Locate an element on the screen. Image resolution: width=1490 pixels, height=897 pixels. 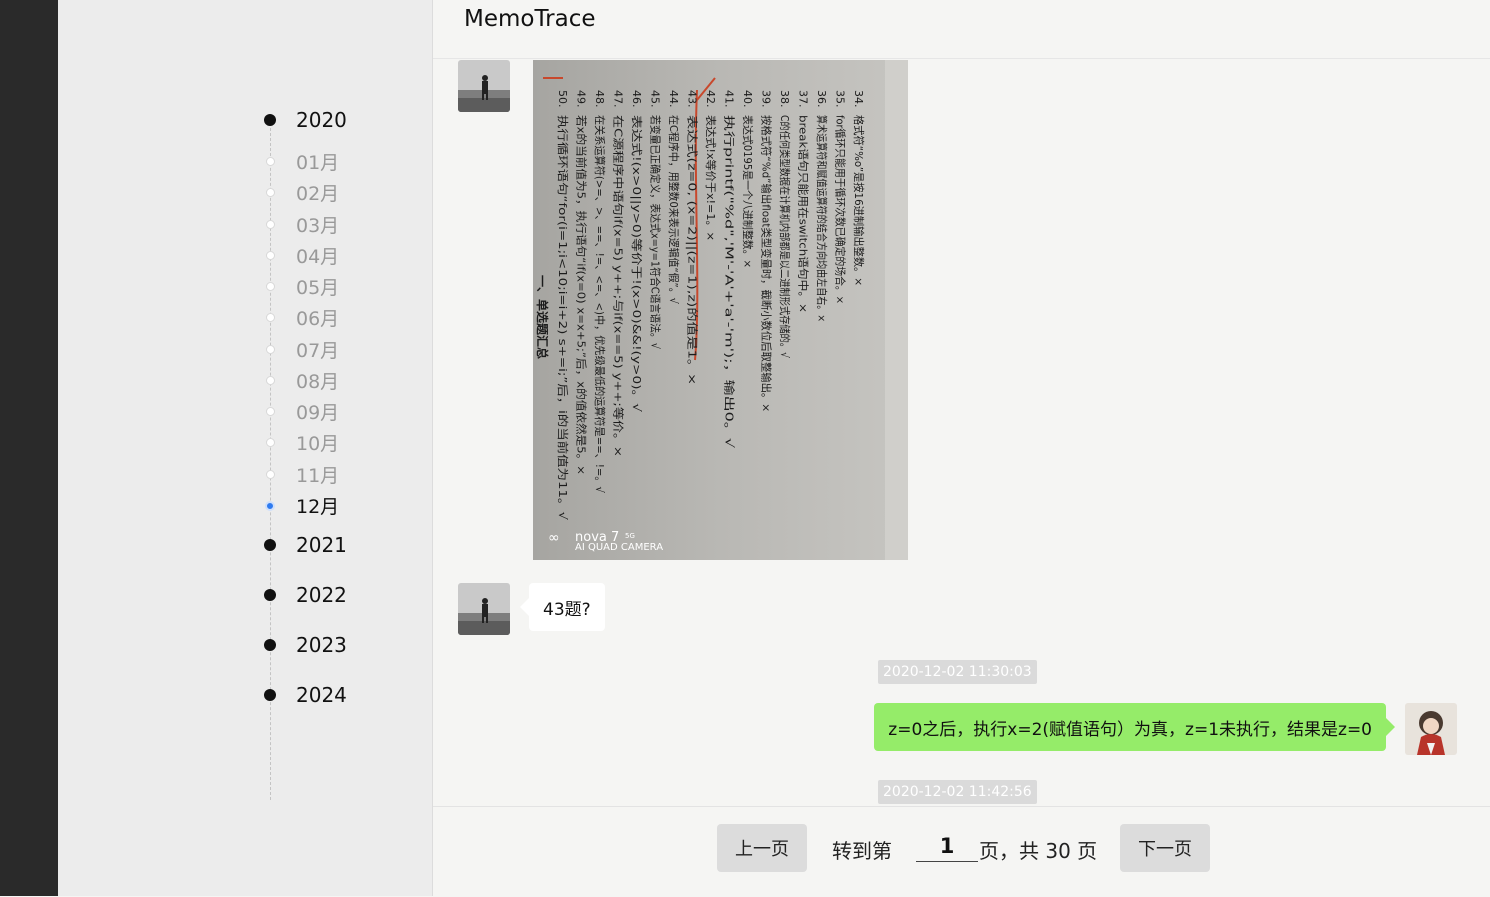
photo-text-line: 在C程序中，用整数0来表示逻辑值“假”。√ is located at coordinates (674, 210).